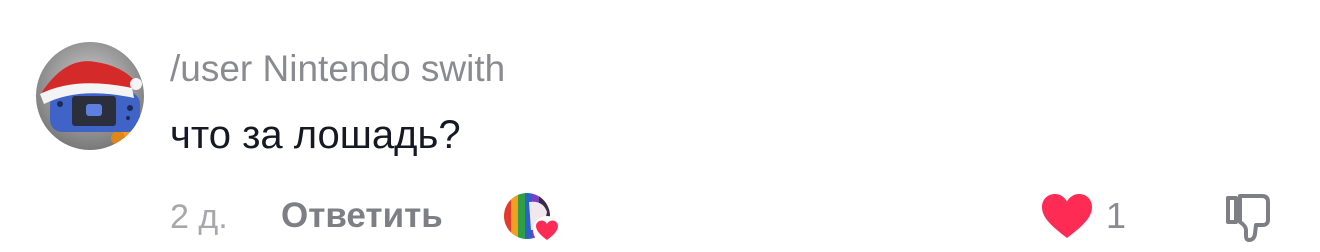 Image resolution: width=1320 pixels, height=252 pixels. I want to click on avatar-image, so click(90, 96).